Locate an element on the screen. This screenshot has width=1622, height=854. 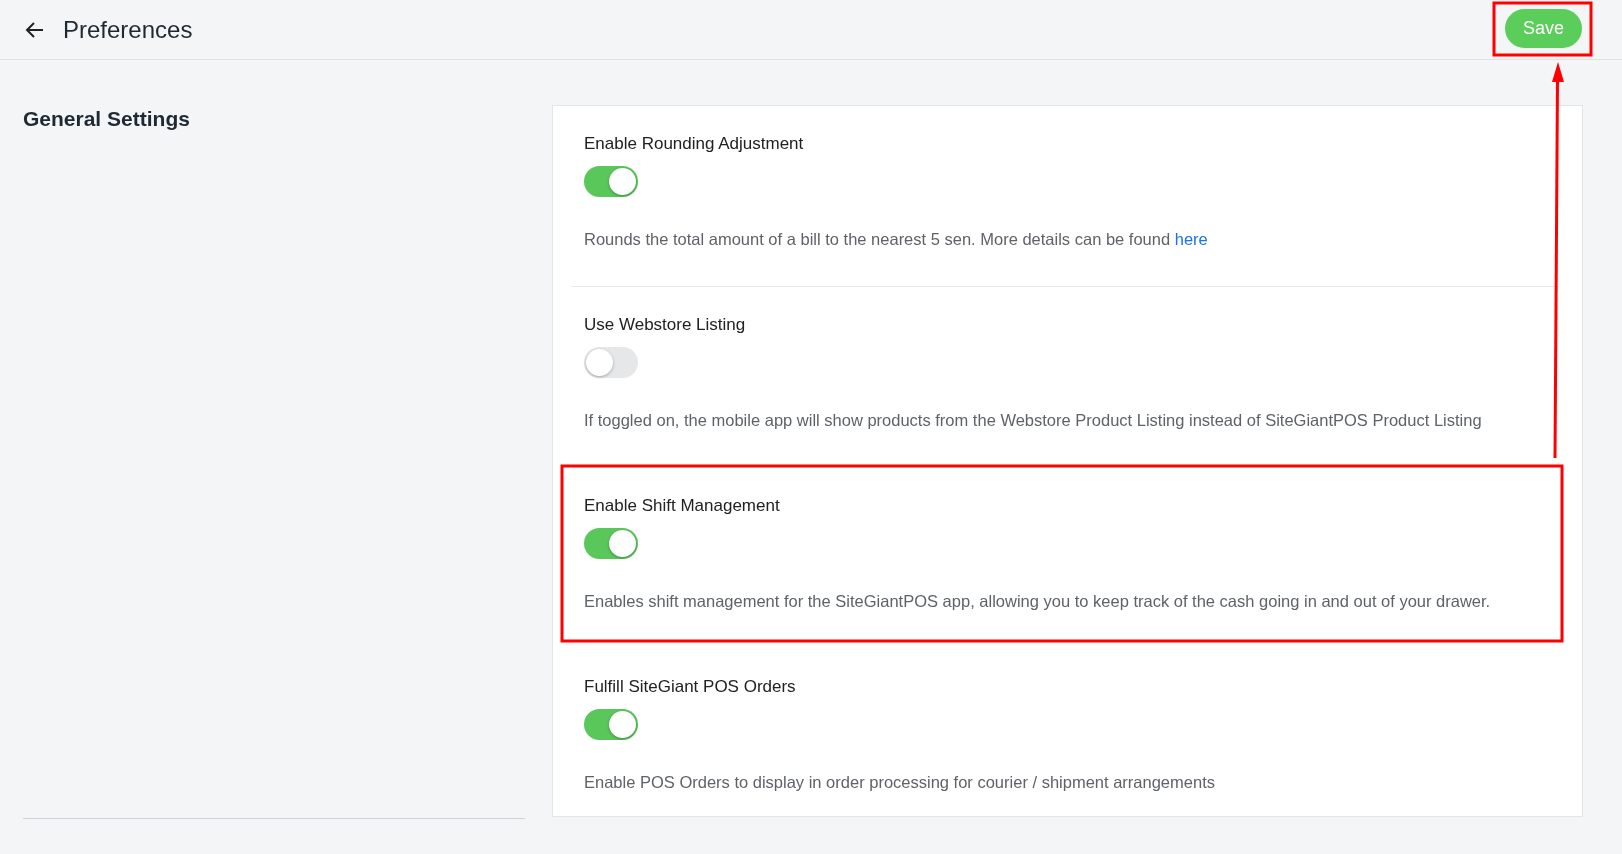
setting-description: If toggled on, the mobile app will show products from the Webstore Product Listing instead of SiteGiantPOS Product Listing is located at coordinates (1033, 420).